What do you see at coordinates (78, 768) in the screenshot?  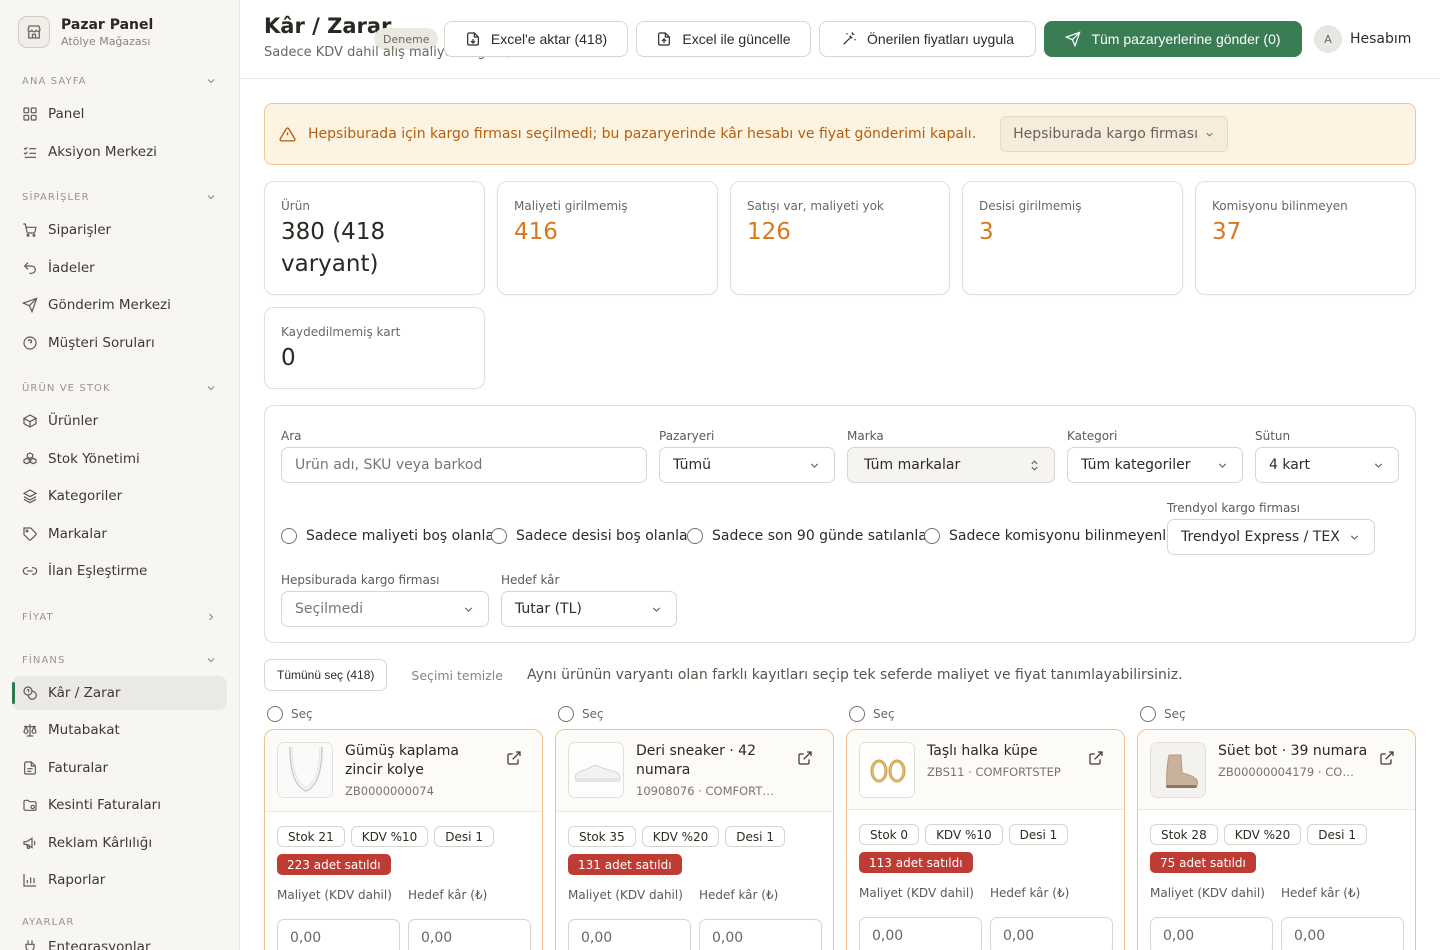 I see `sidebar-item-label: Faturalar` at bounding box center [78, 768].